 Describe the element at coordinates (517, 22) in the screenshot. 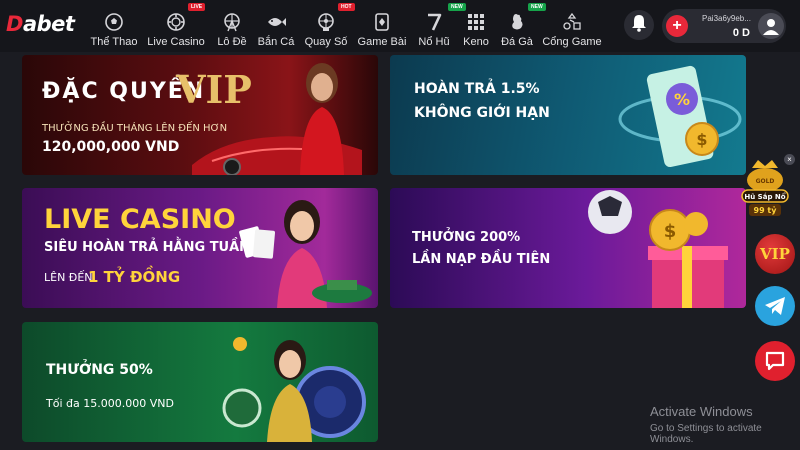

I see `rooster-icon` at that location.